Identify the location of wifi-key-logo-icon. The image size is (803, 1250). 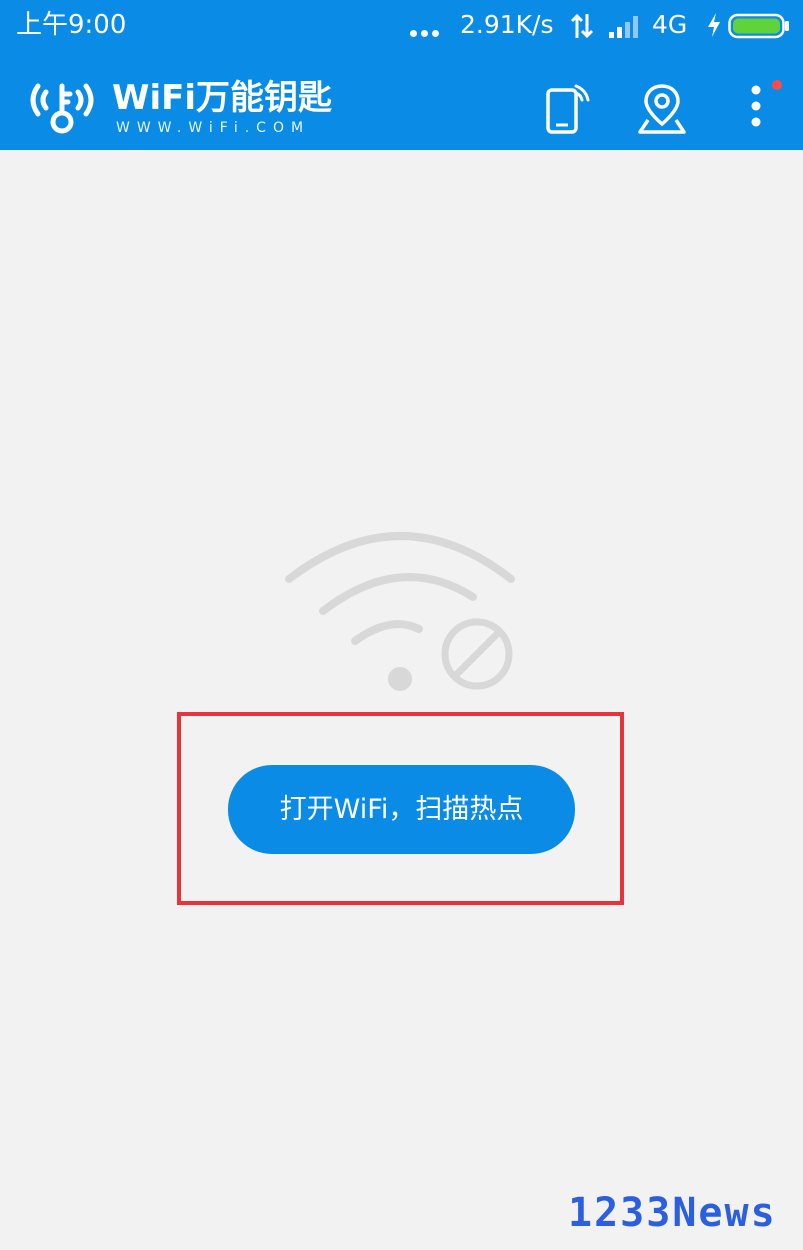
(62, 108).